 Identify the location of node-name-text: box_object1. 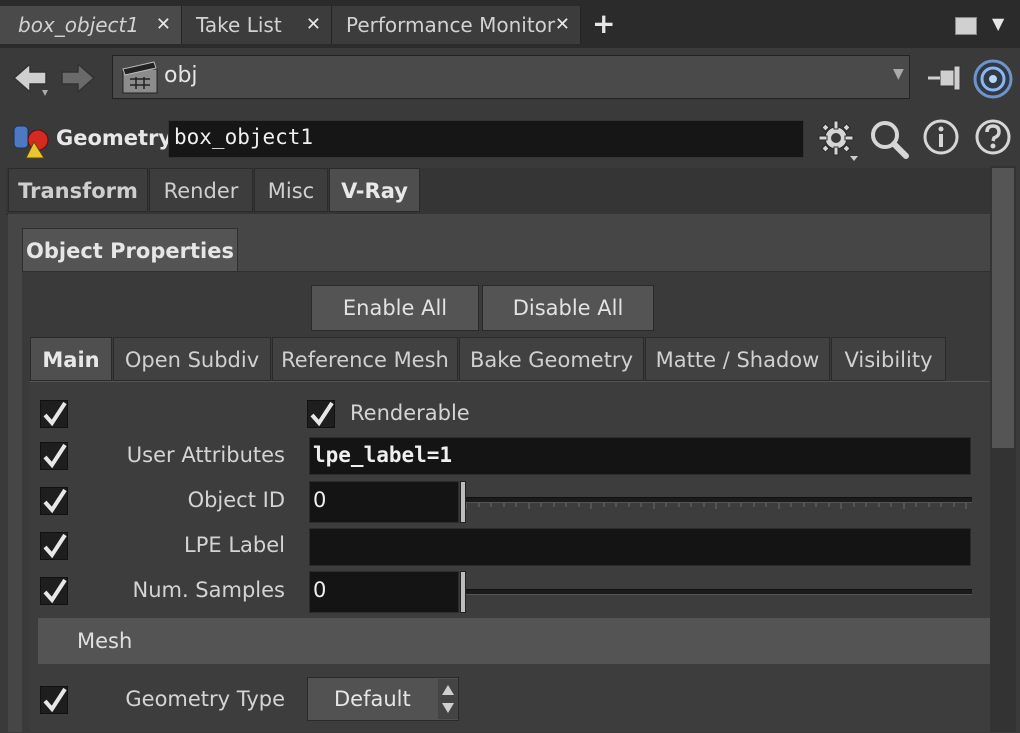
(244, 137).